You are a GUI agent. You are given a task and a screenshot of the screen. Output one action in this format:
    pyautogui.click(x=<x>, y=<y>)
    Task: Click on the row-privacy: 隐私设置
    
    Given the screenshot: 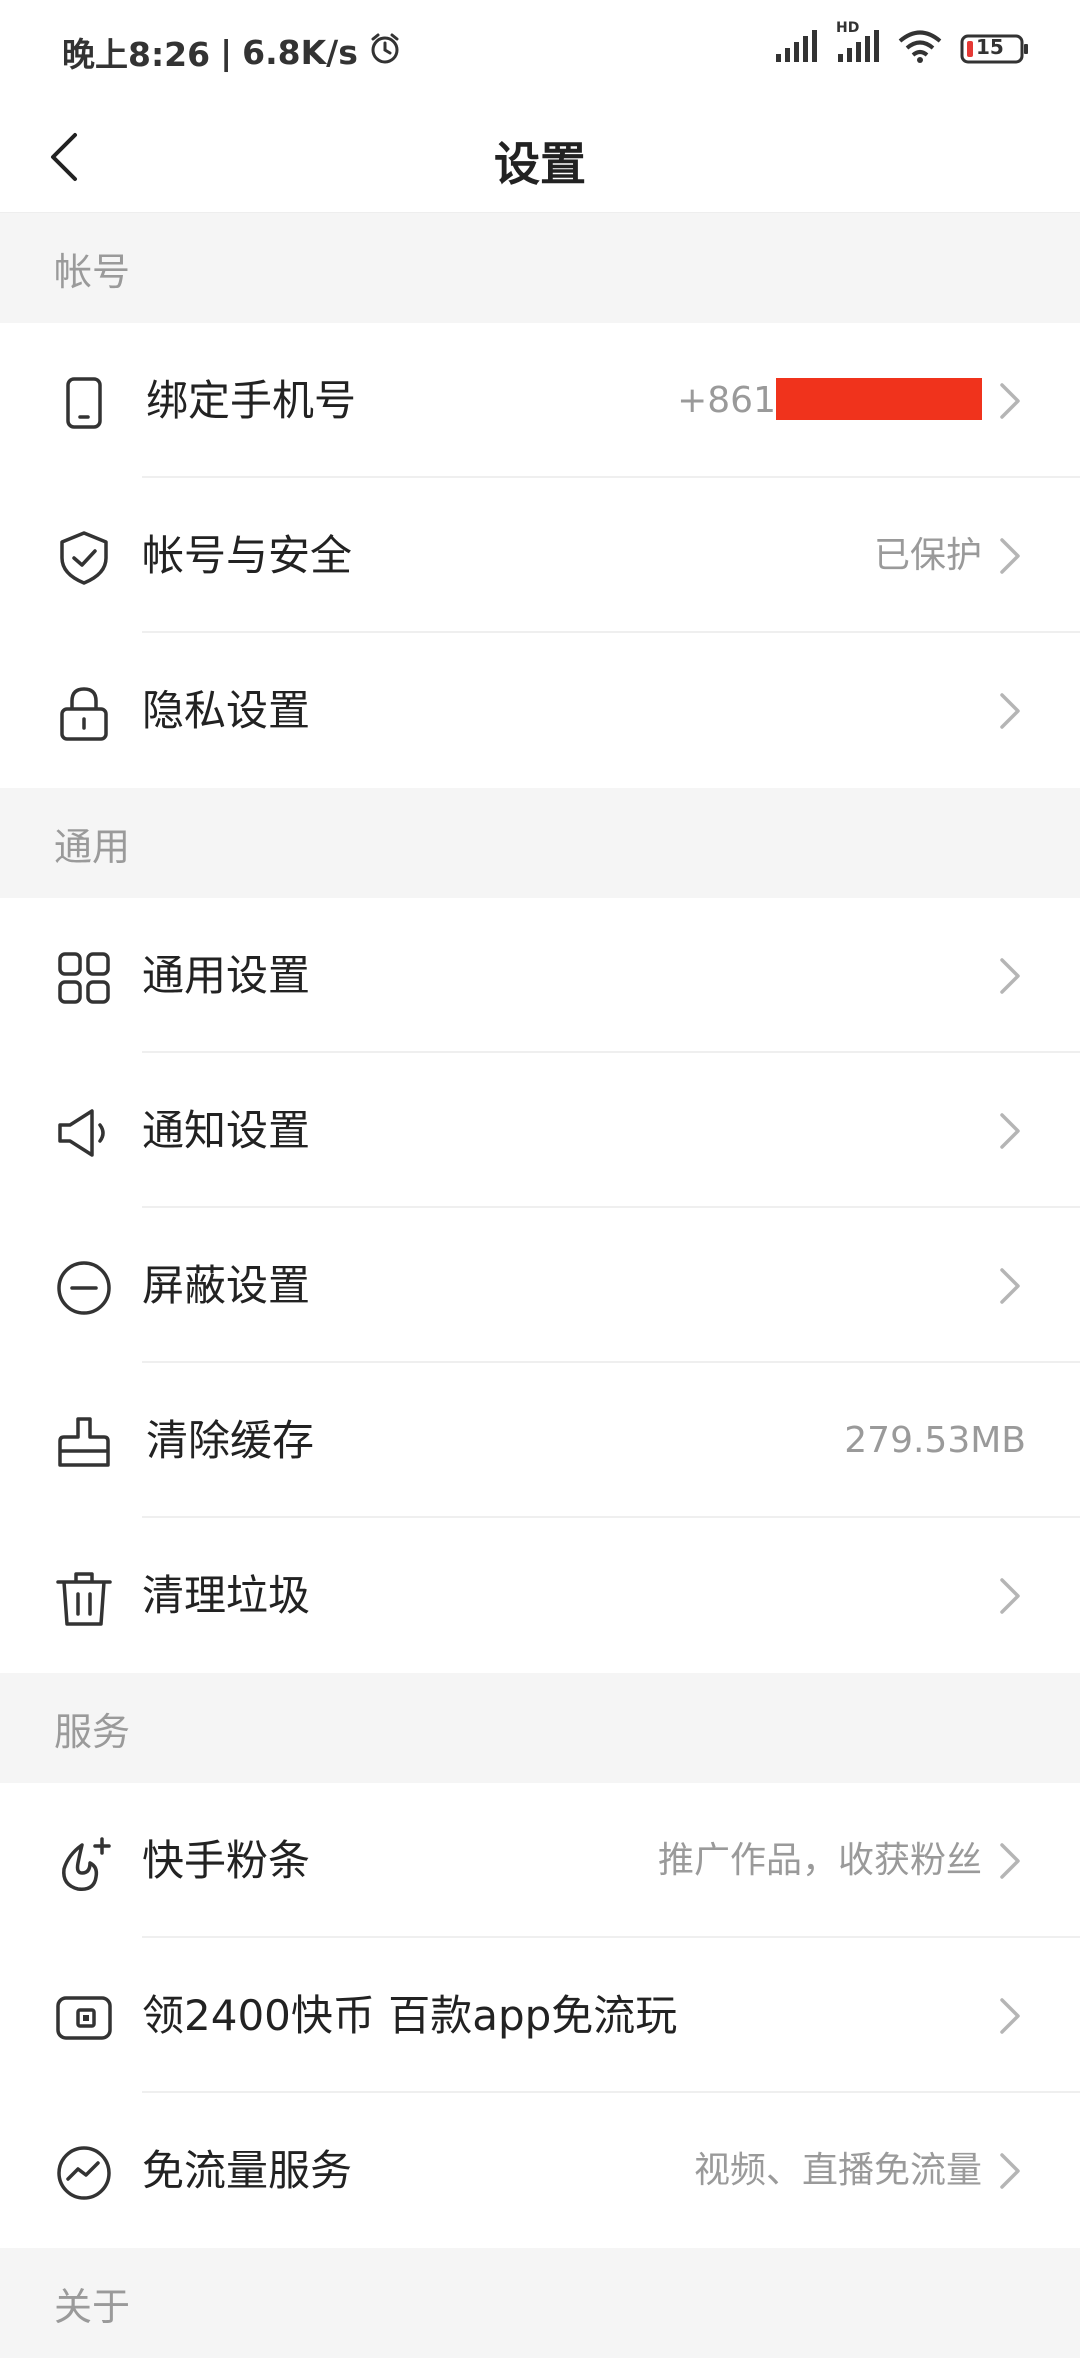 What is the action you would take?
    pyautogui.click(x=540, y=710)
    